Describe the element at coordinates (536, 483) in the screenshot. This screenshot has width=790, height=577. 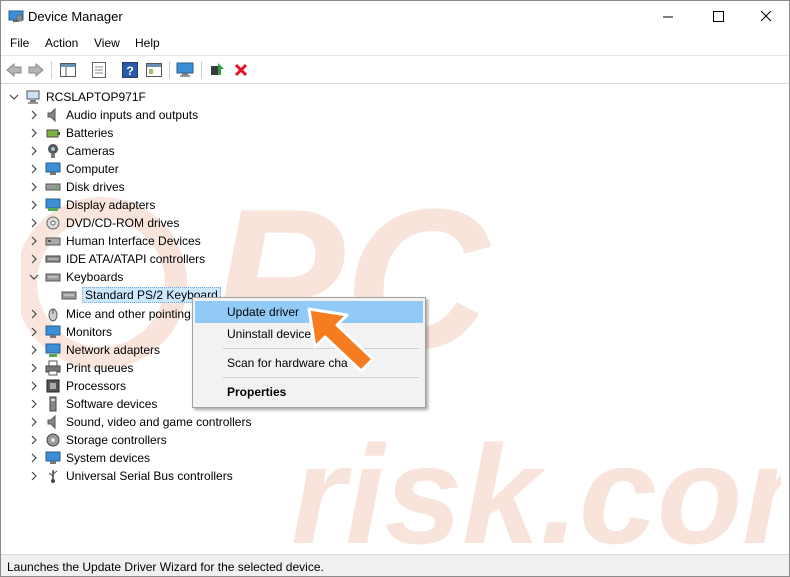
I see `svg-text: risk.com` at that location.